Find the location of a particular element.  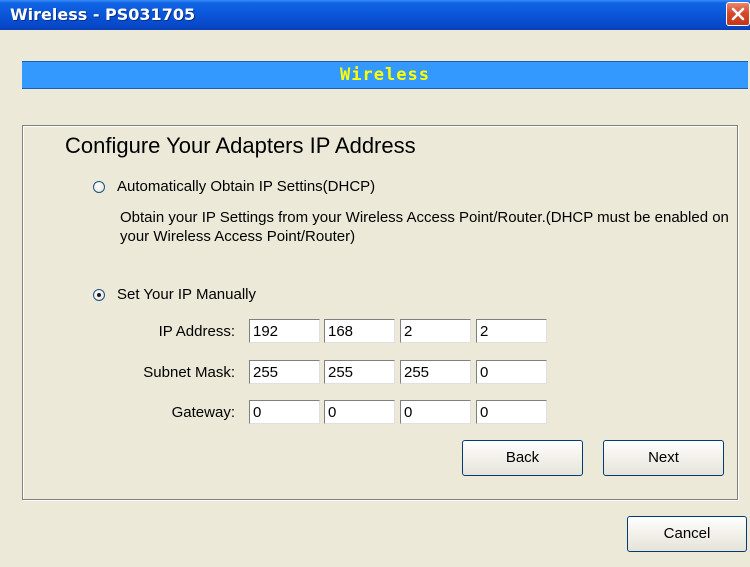

title-bar: Wireless - PS031705 is located at coordinates (375, 15).